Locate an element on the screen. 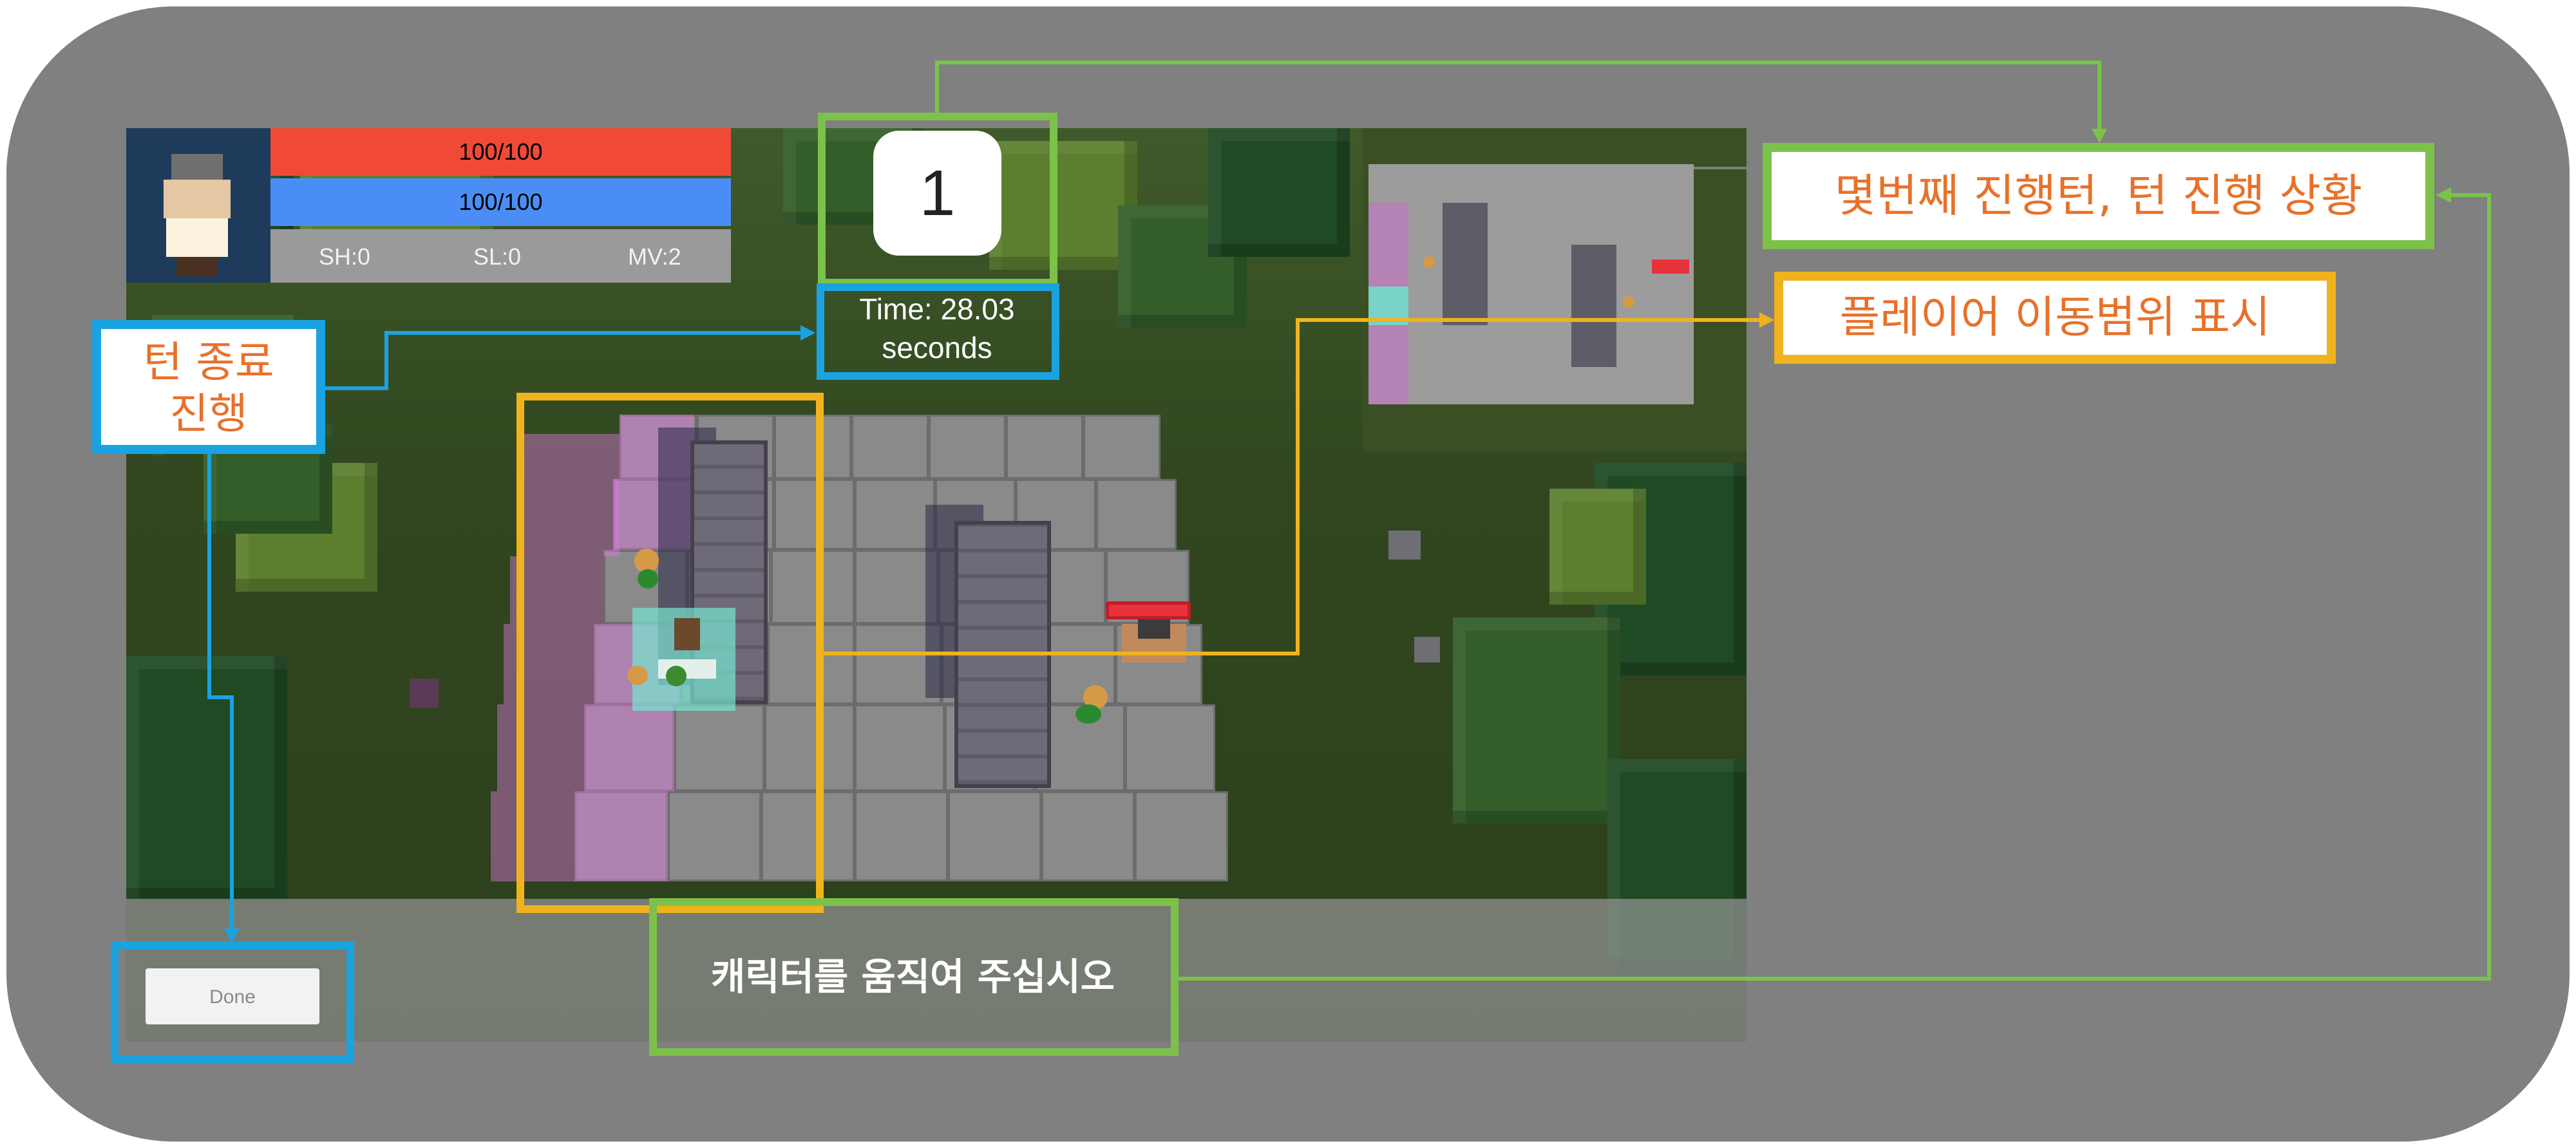 This screenshot has height=1148, width=2576. connector-turn is located at coordinates (1518, 99).